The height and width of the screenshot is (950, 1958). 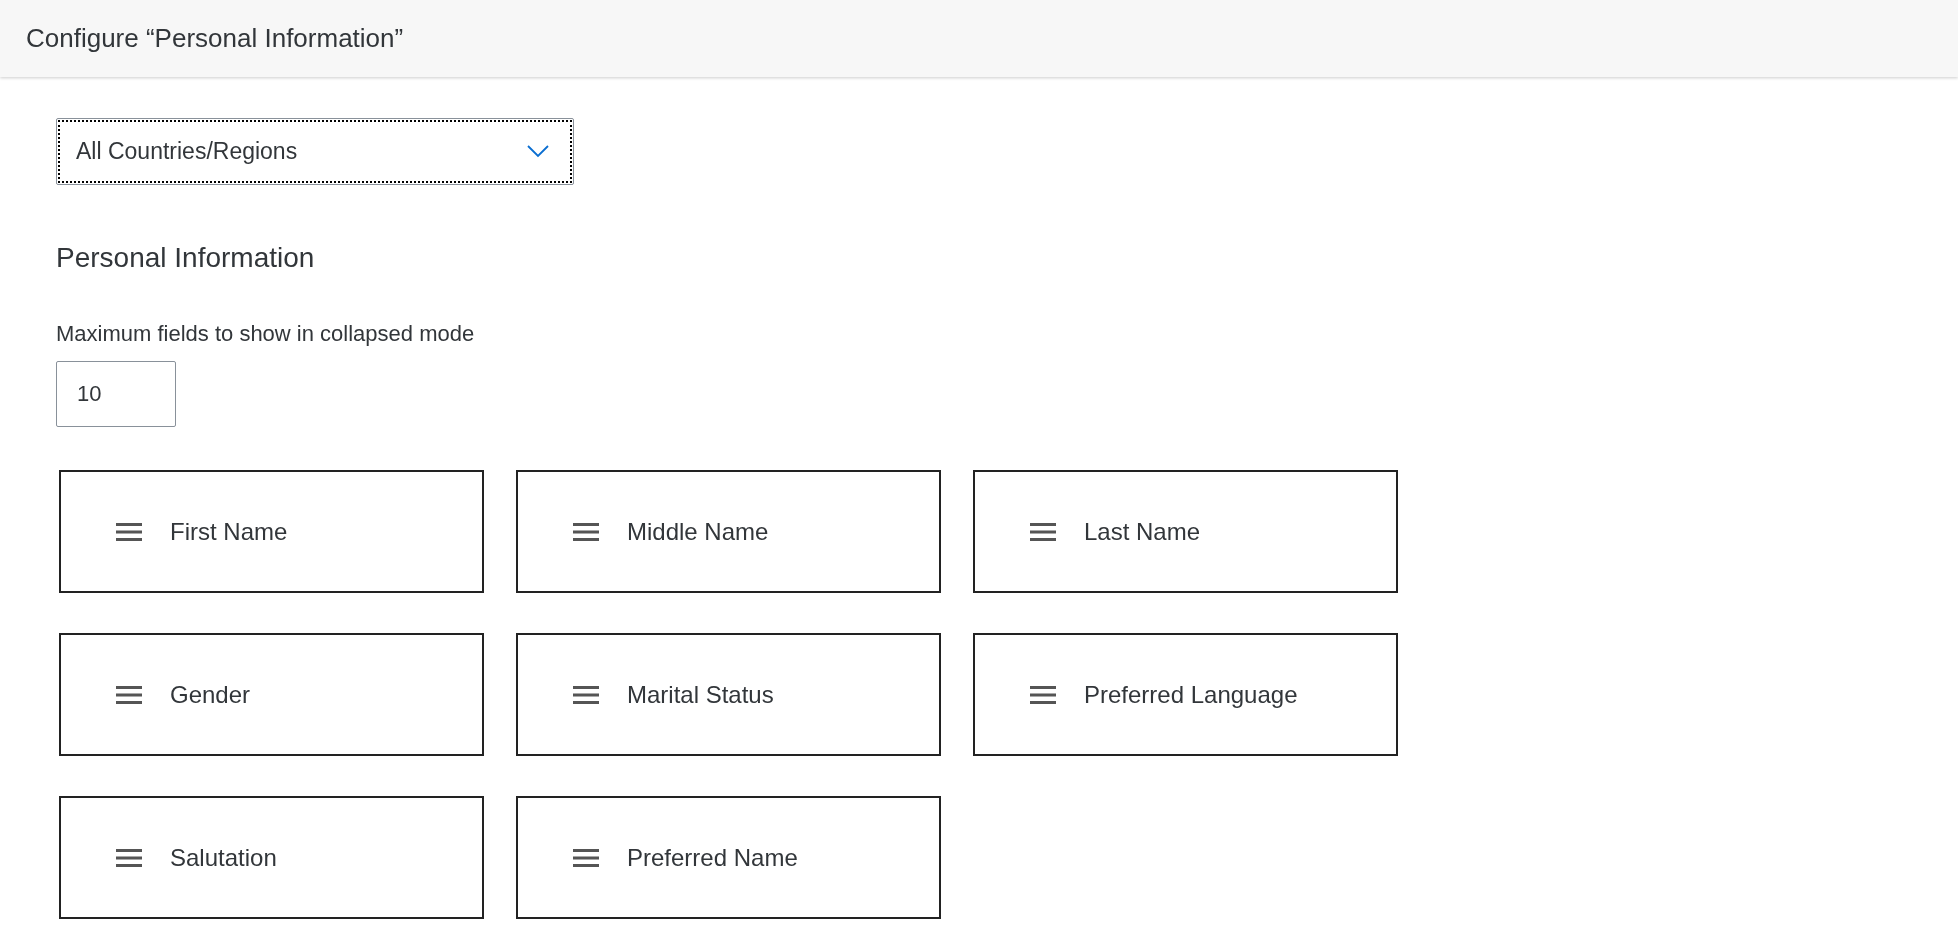 What do you see at coordinates (223, 857) in the screenshot?
I see `field-name: Salutation` at bounding box center [223, 857].